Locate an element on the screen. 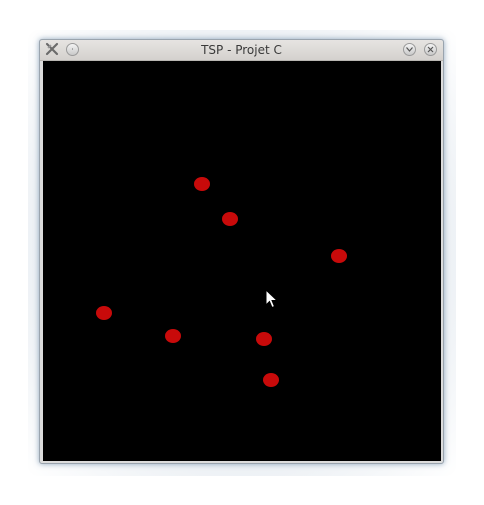 The width and height of the screenshot is (484, 505). window-title: TSP - Projet C is located at coordinates (241, 50).